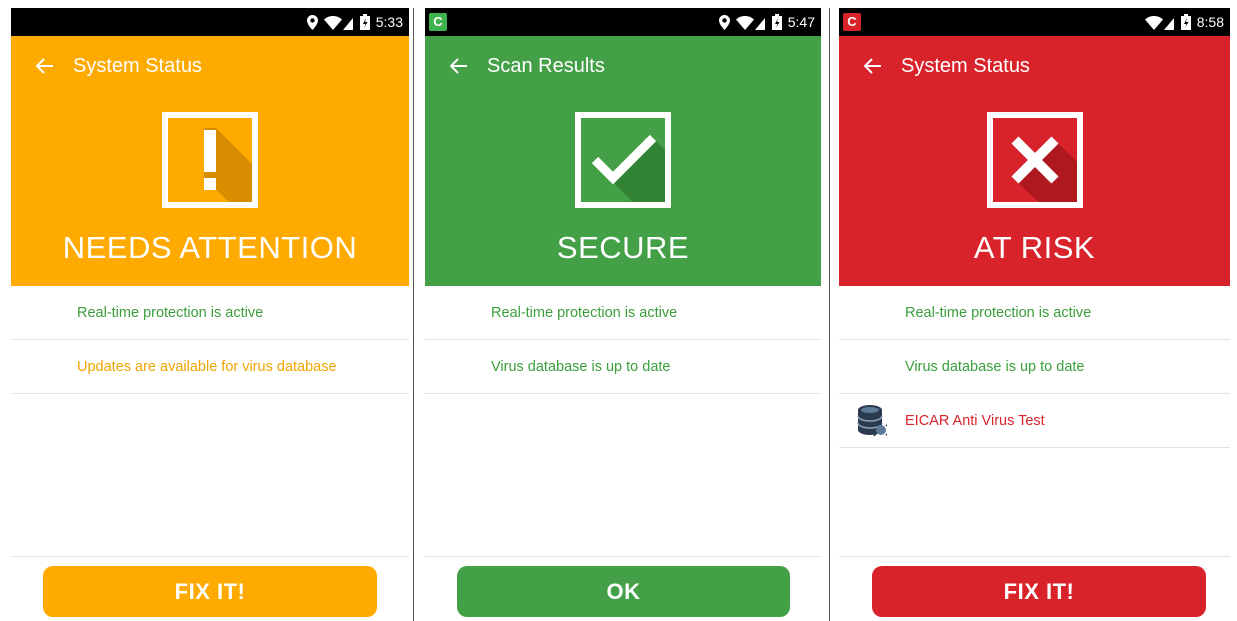  I want to click on status-header: Scan Results SECURE, so click(623, 161).